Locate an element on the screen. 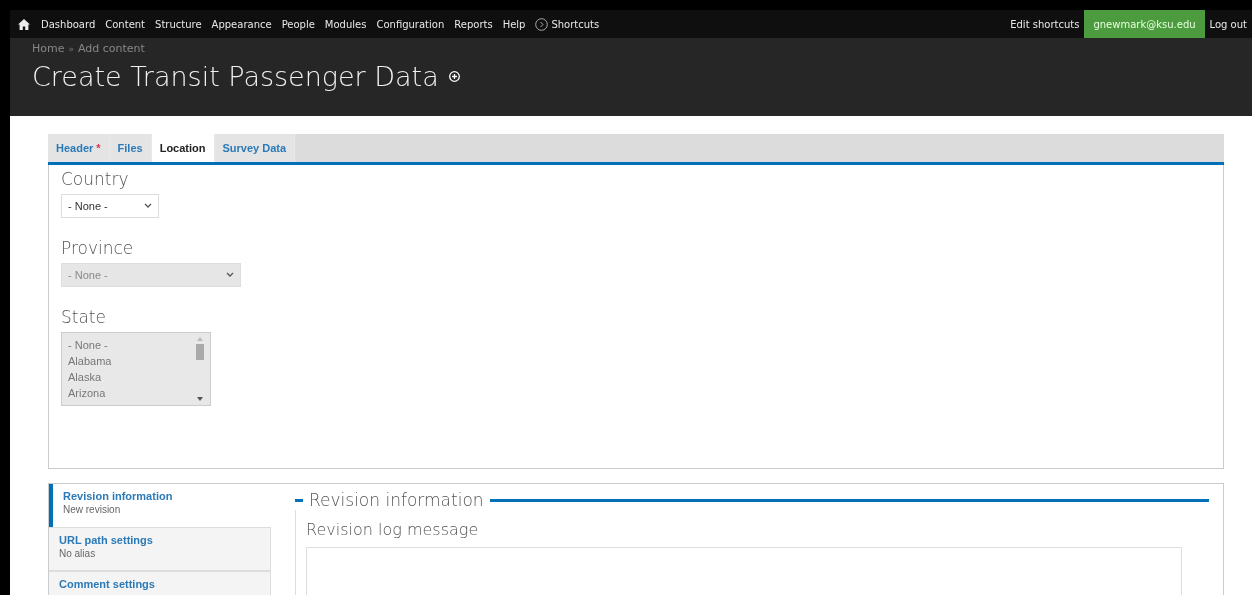 This screenshot has width=1252, height=595. vertical-tab: Comment settings is located at coordinates (160, 582).